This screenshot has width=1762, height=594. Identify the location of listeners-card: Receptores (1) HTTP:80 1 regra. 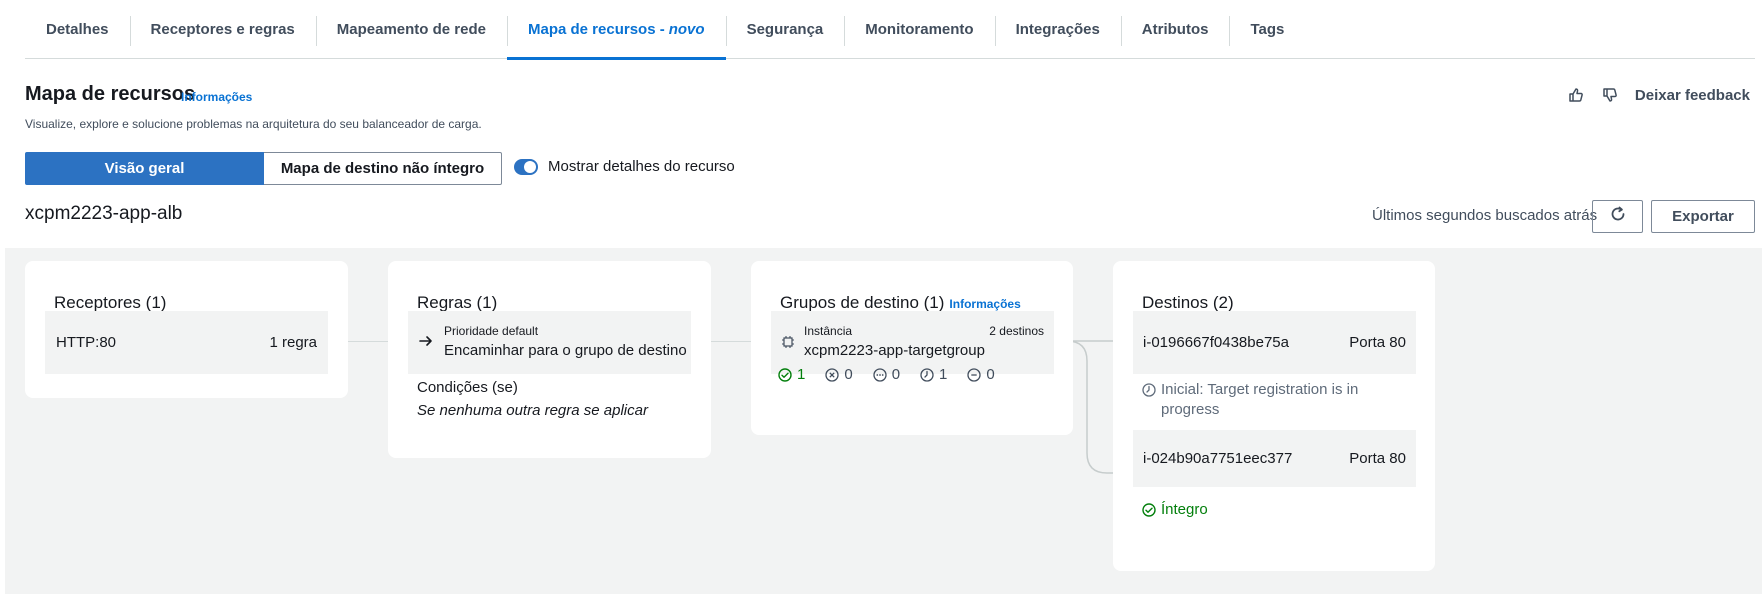
(186, 329).